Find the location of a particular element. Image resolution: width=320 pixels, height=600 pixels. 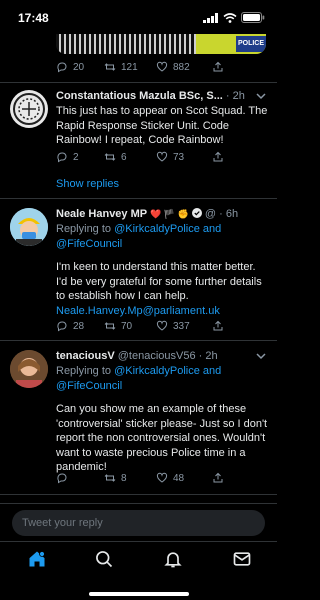

tweet-header: tenaciousV @tenaciousV56 · 2h is located at coordinates (162, 356).